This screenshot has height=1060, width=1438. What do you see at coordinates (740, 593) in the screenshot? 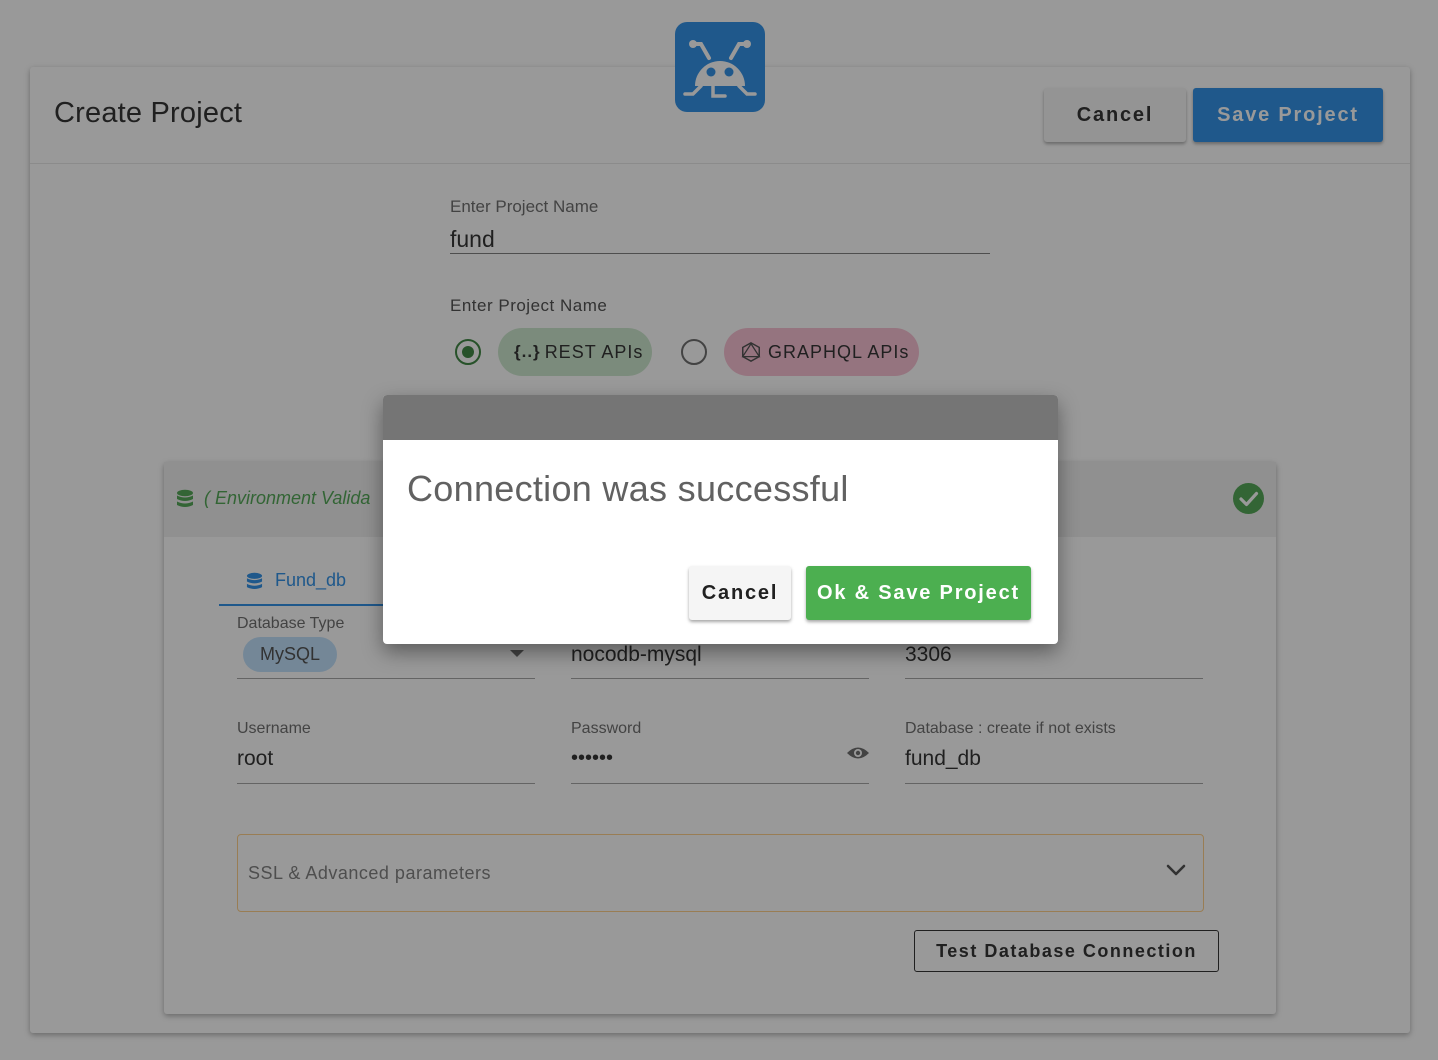
I see `dialog-cancel-button: Cancel` at bounding box center [740, 593].